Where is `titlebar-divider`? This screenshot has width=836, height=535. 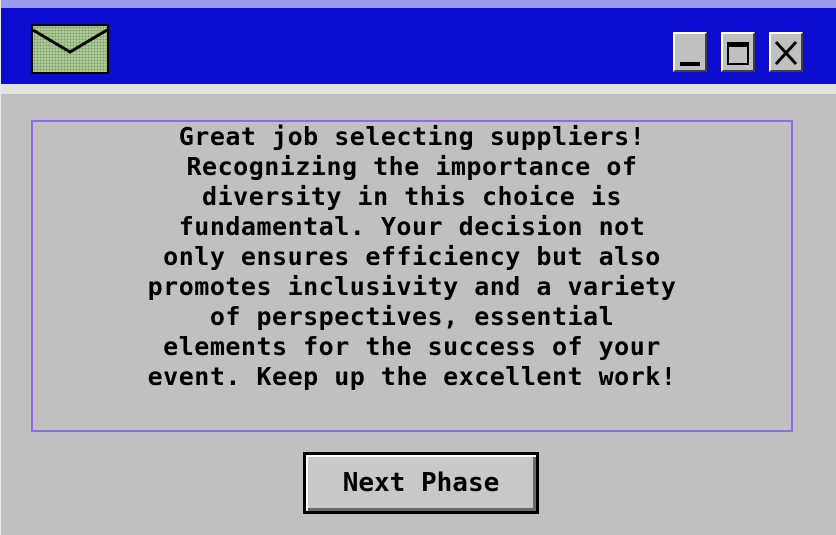 titlebar-divider is located at coordinates (418, 89).